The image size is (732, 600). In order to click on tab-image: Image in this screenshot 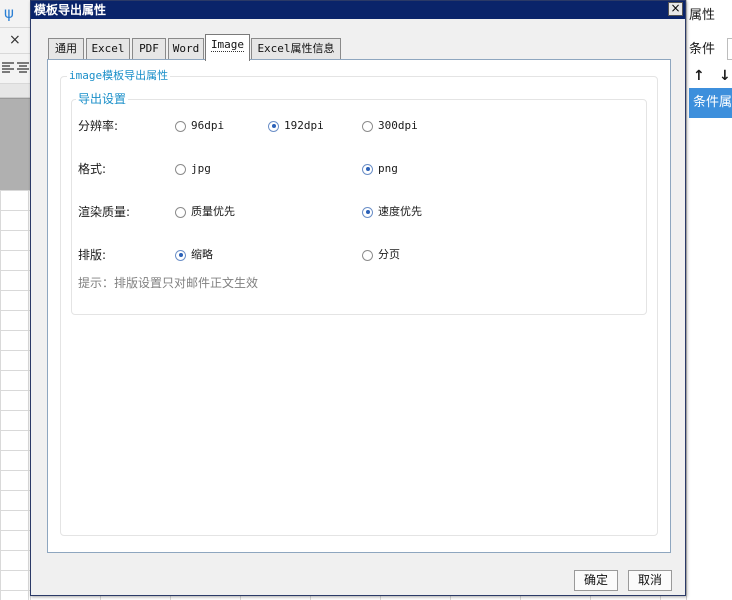, I will do `click(227, 47)`.